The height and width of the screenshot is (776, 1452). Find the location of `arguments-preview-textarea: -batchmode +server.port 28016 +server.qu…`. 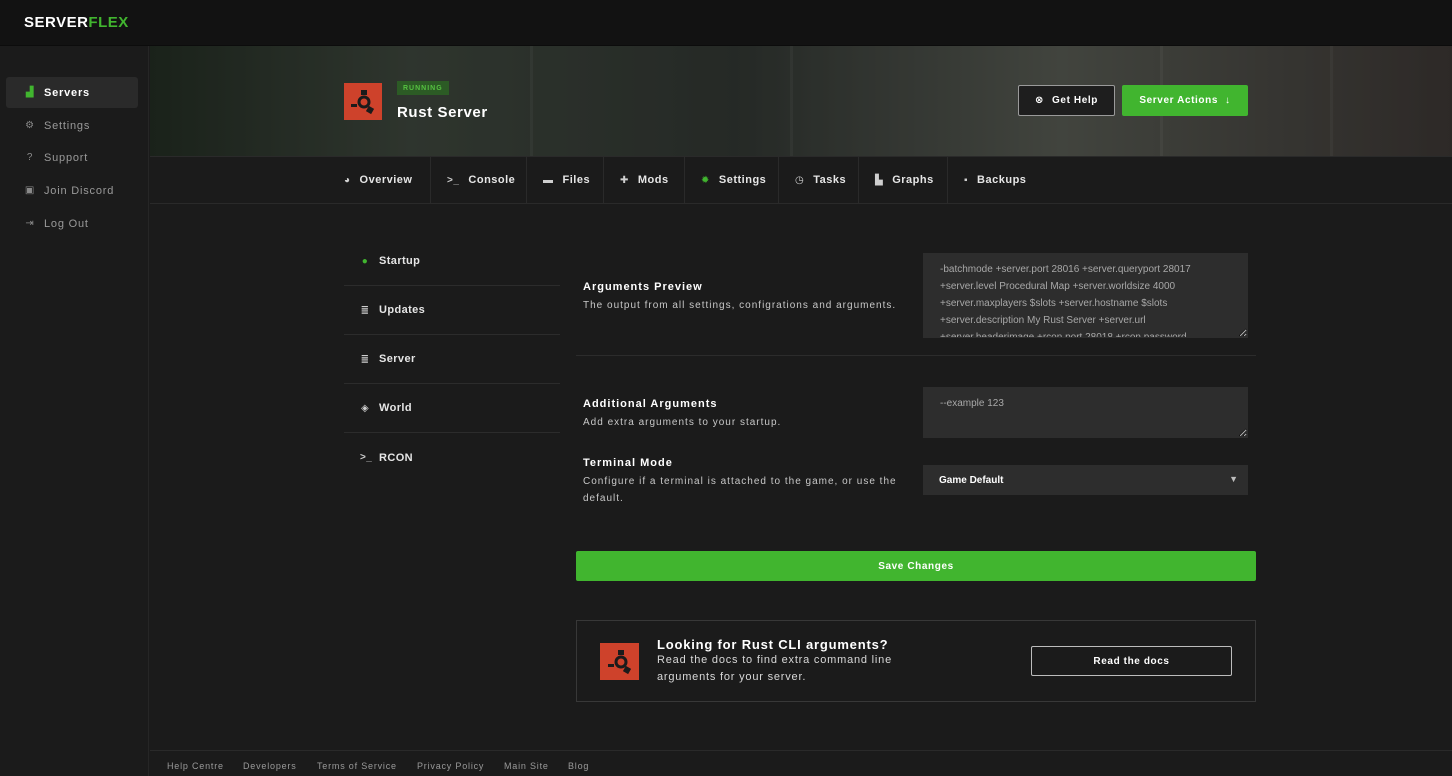

arguments-preview-textarea: -batchmode +server.port 28016 +server.qu… is located at coordinates (1085, 295).